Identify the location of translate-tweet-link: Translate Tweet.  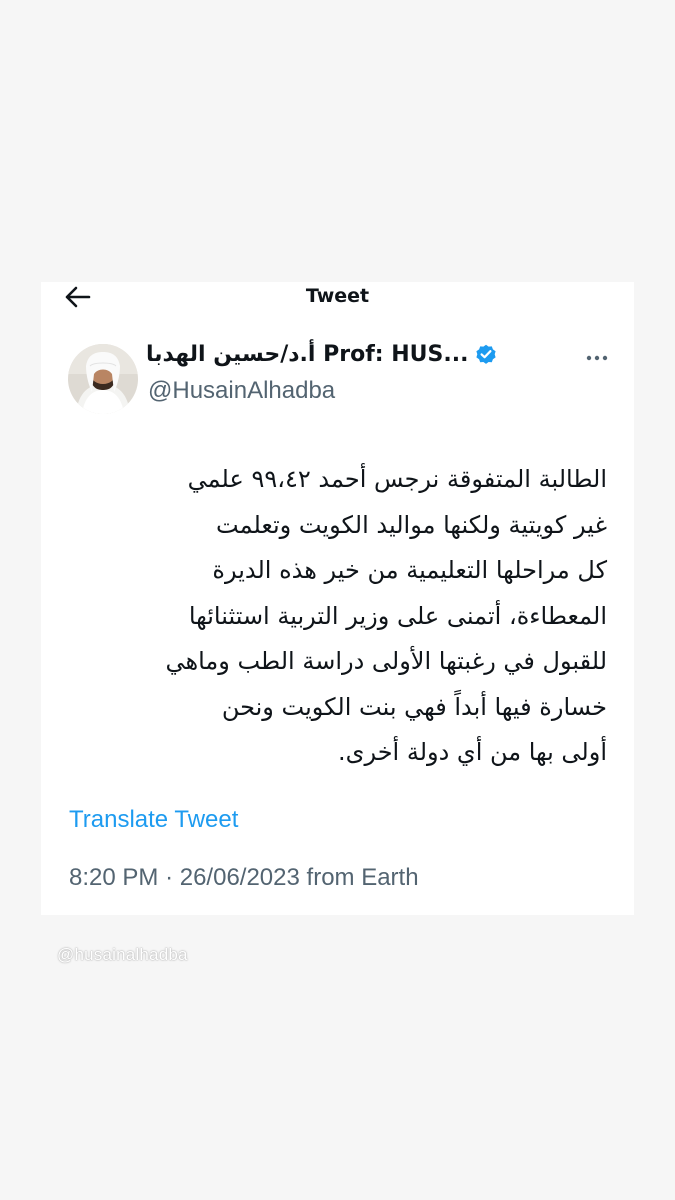
(153, 820).